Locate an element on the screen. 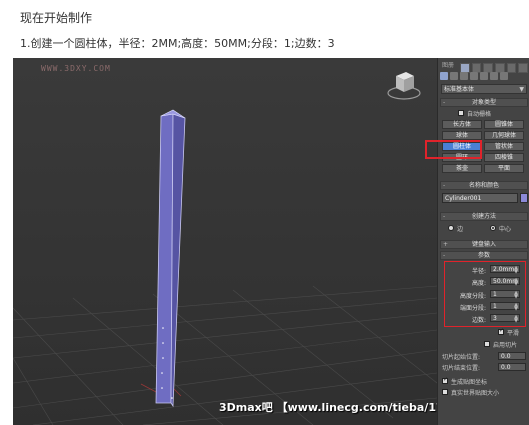  slice-to-spinner: 0.0 is located at coordinates (512, 367).